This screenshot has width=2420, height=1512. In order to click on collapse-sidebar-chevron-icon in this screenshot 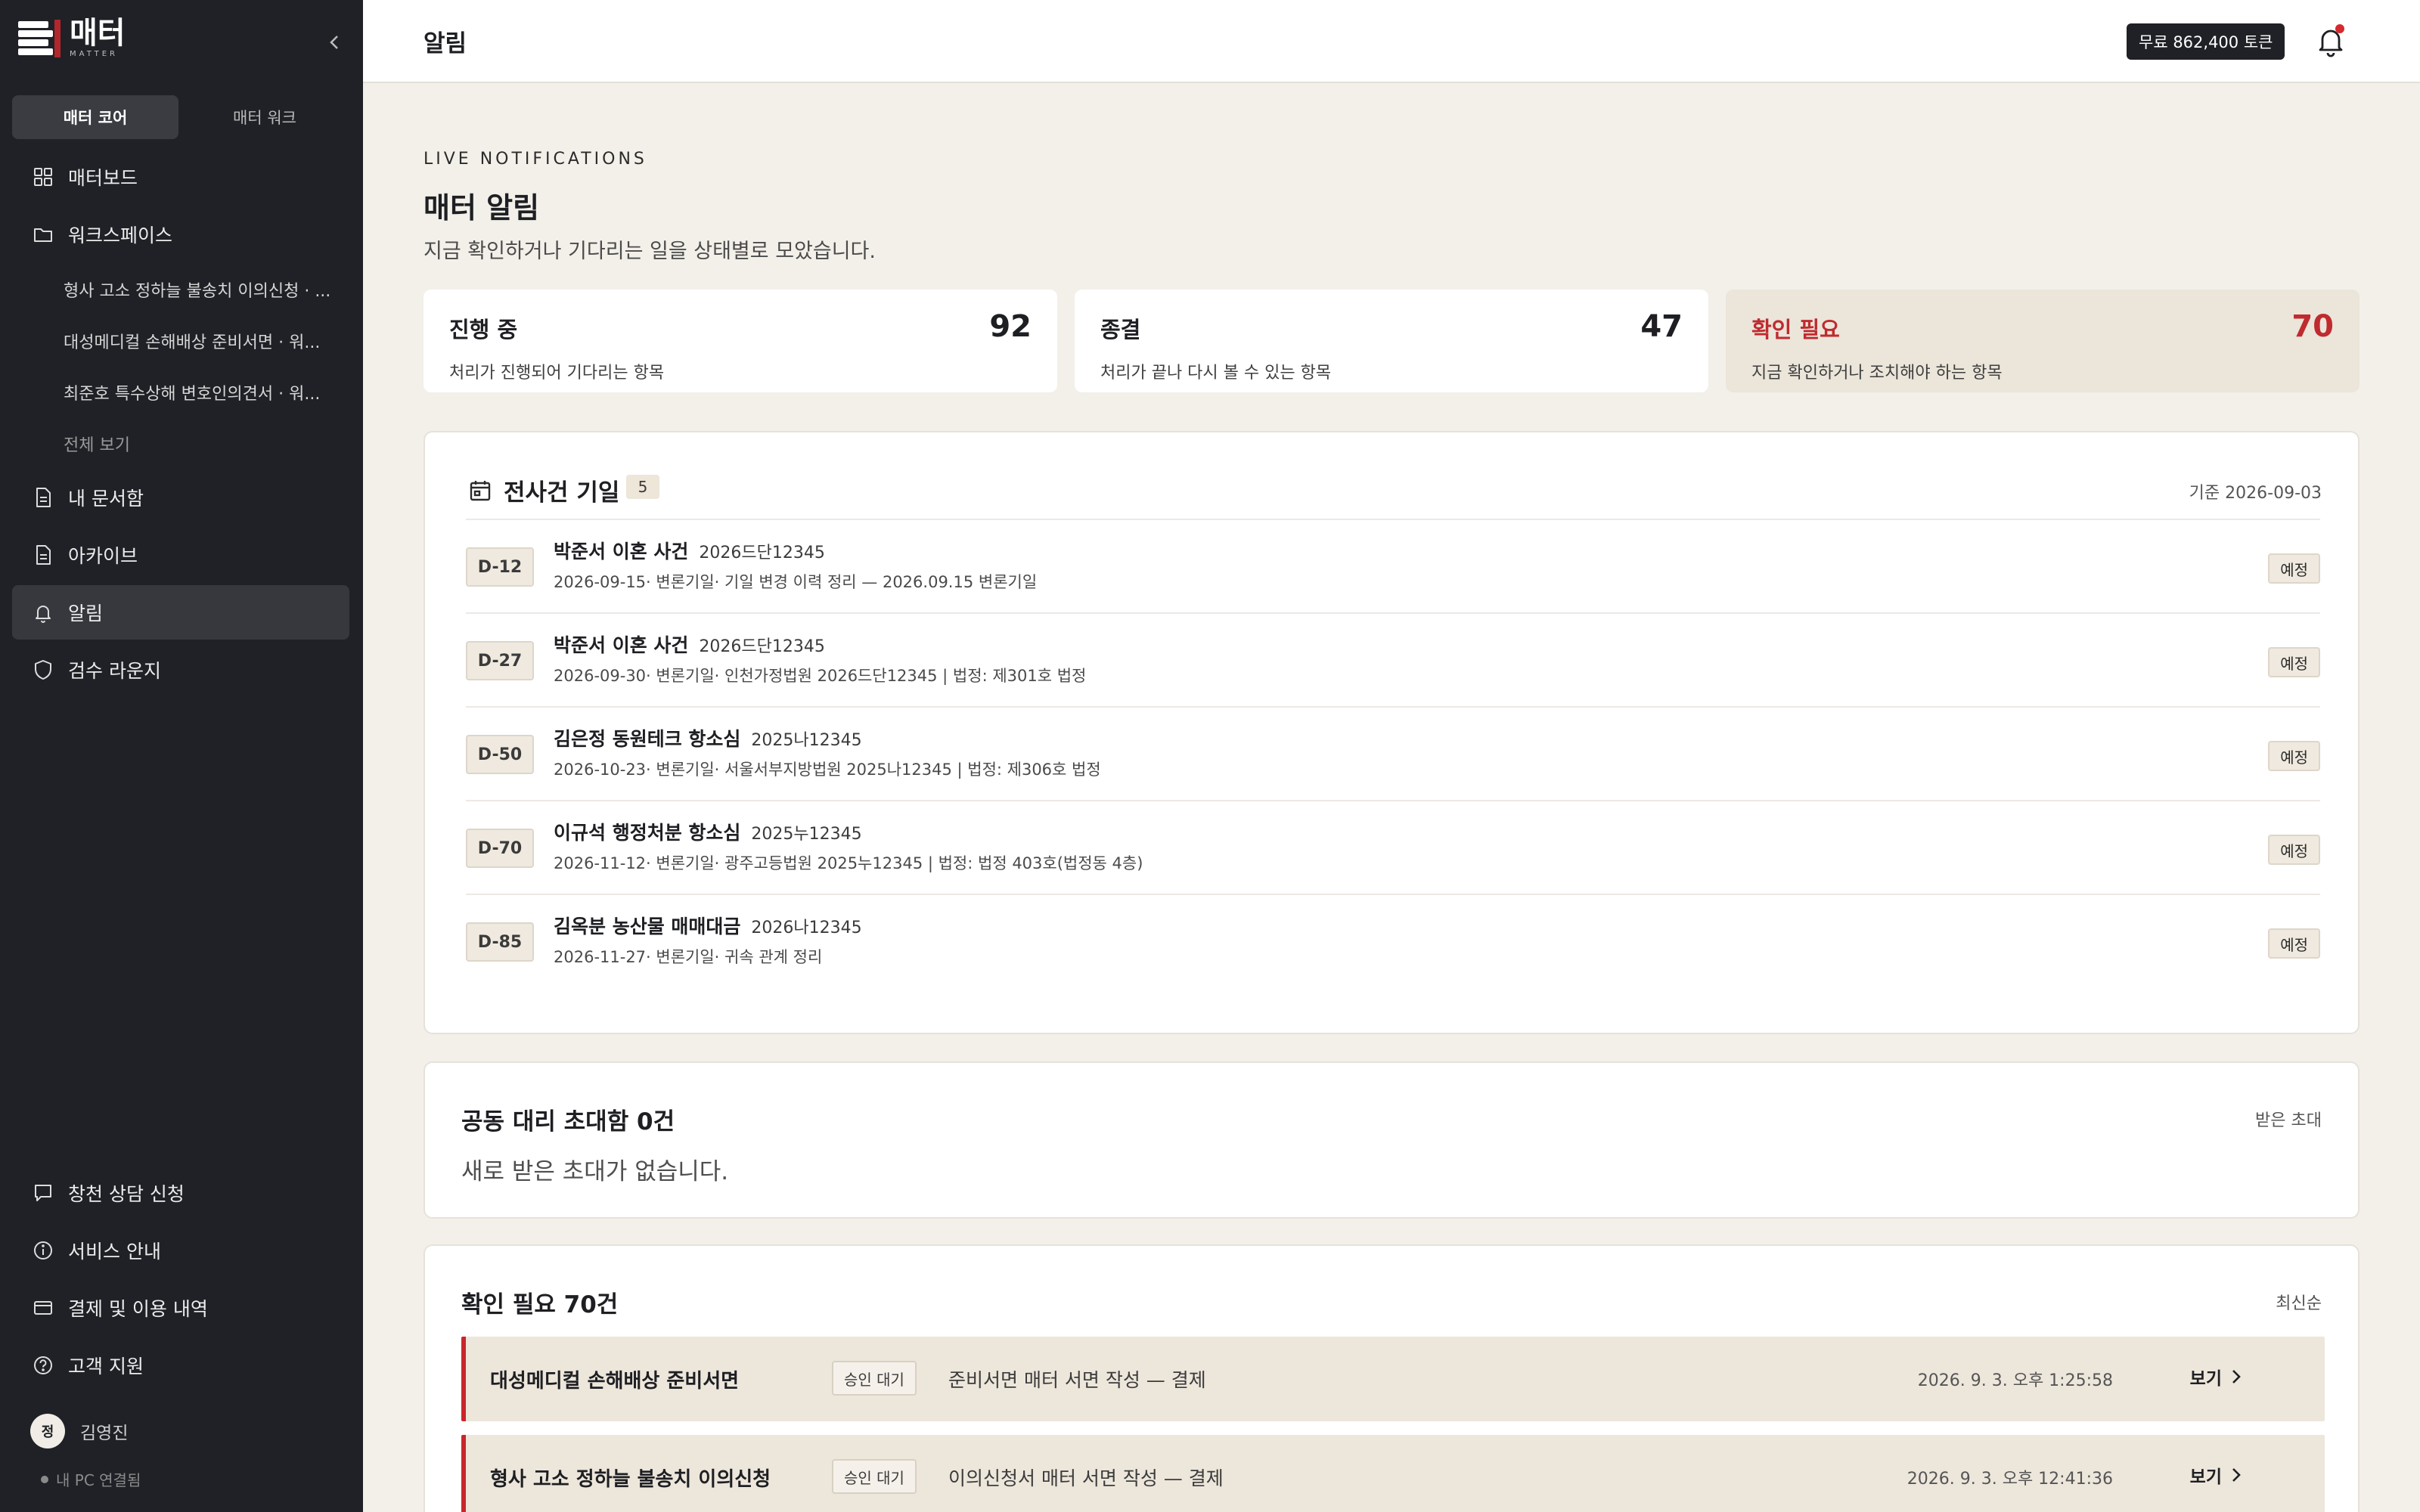, I will do `click(334, 42)`.